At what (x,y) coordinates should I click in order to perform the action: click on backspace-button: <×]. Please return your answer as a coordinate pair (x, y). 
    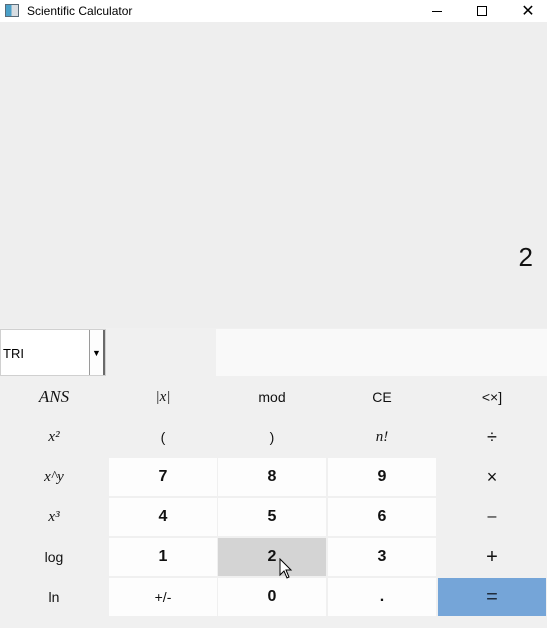
    Looking at the image, I should click on (492, 397).